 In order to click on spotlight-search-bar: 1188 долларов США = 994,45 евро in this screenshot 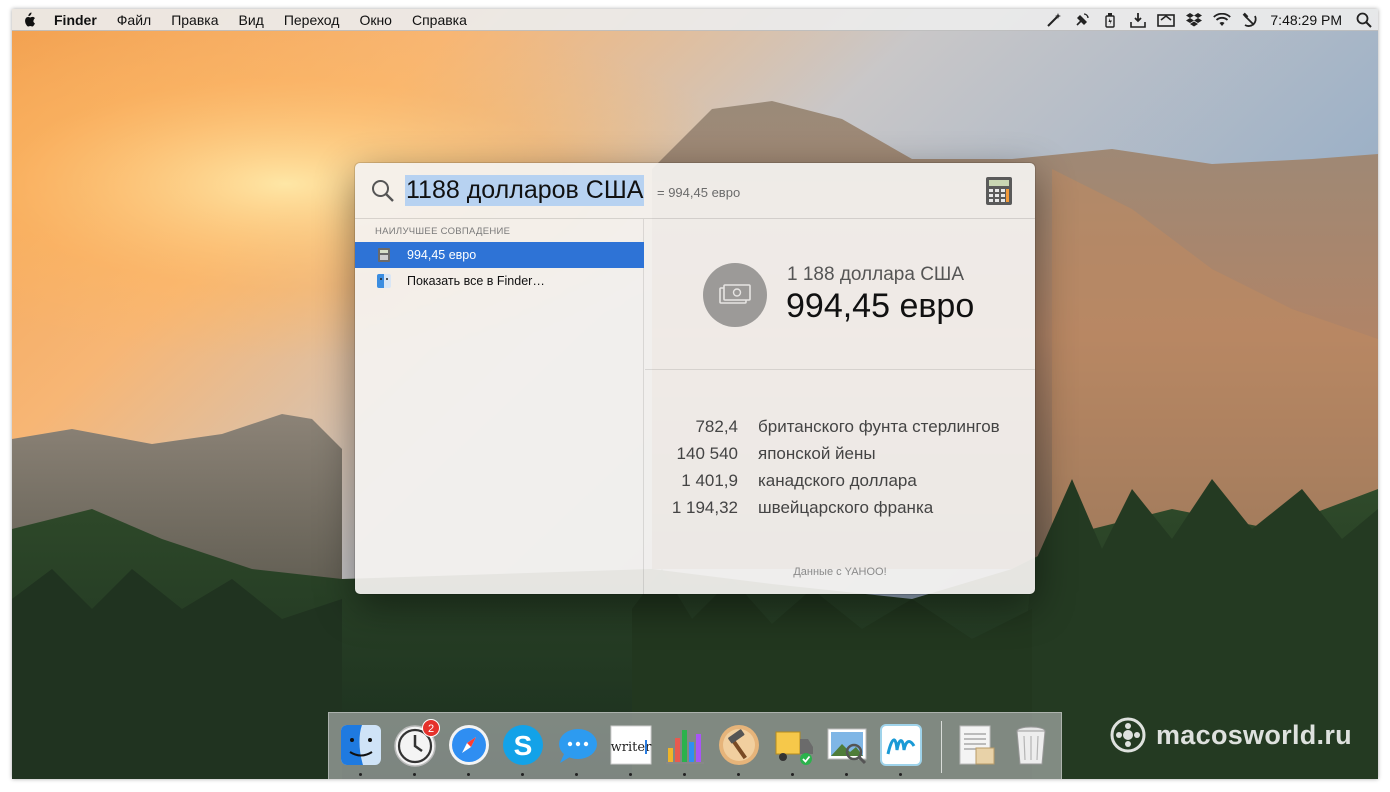, I will do `click(695, 191)`.